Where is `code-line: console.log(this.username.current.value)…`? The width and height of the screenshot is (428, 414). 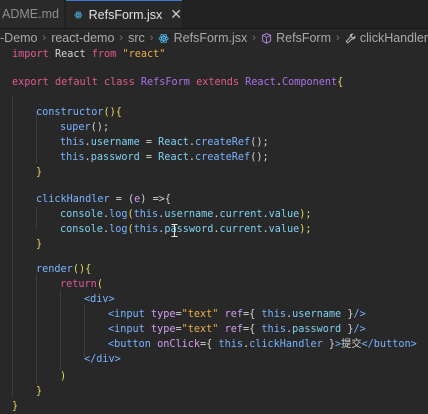
code-line: console.log(this.username.current.value)… is located at coordinates (186, 214).